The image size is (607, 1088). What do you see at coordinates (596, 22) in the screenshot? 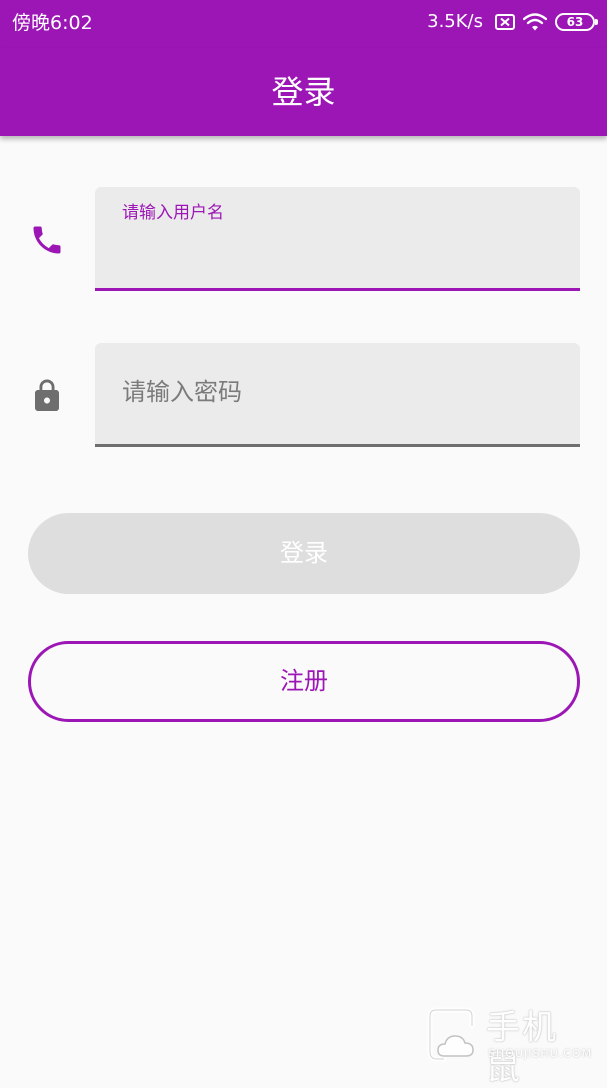
I see `battery-tip` at bounding box center [596, 22].